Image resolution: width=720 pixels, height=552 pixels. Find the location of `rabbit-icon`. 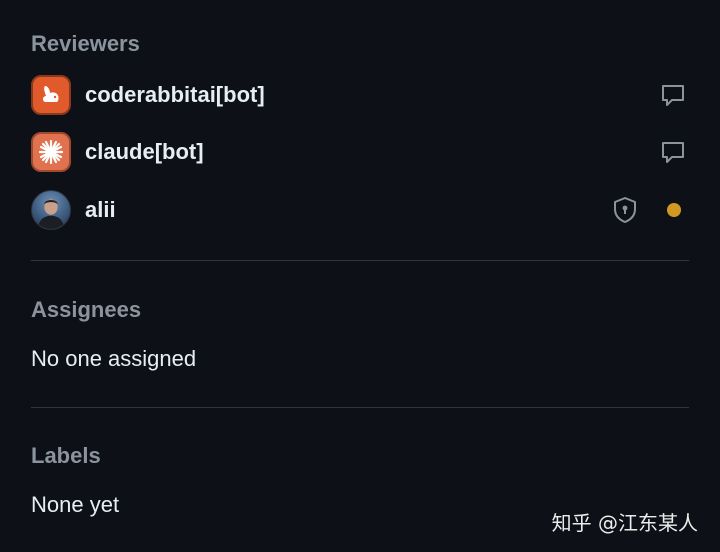

rabbit-icon is located at coordinates (51, 94).